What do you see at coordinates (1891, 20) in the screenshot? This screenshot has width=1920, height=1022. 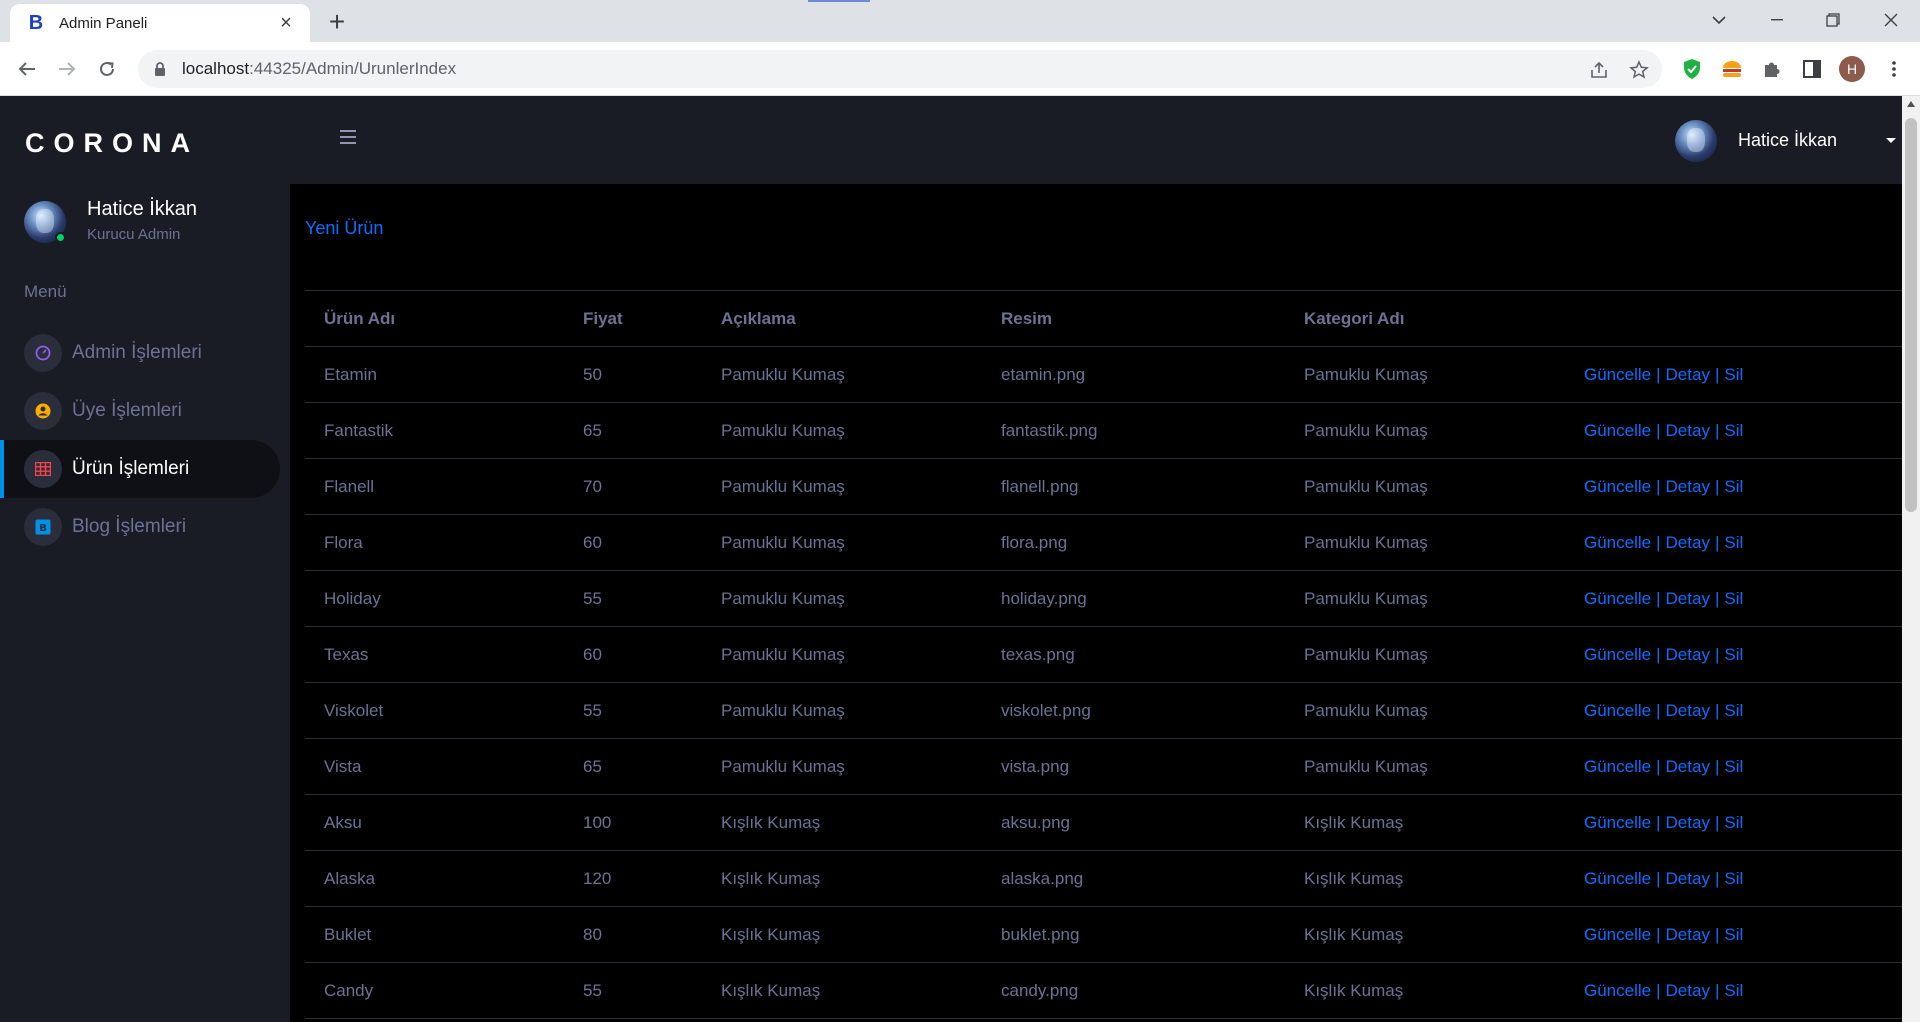 I see `close-window-button` at bounding box center [1891, 20].